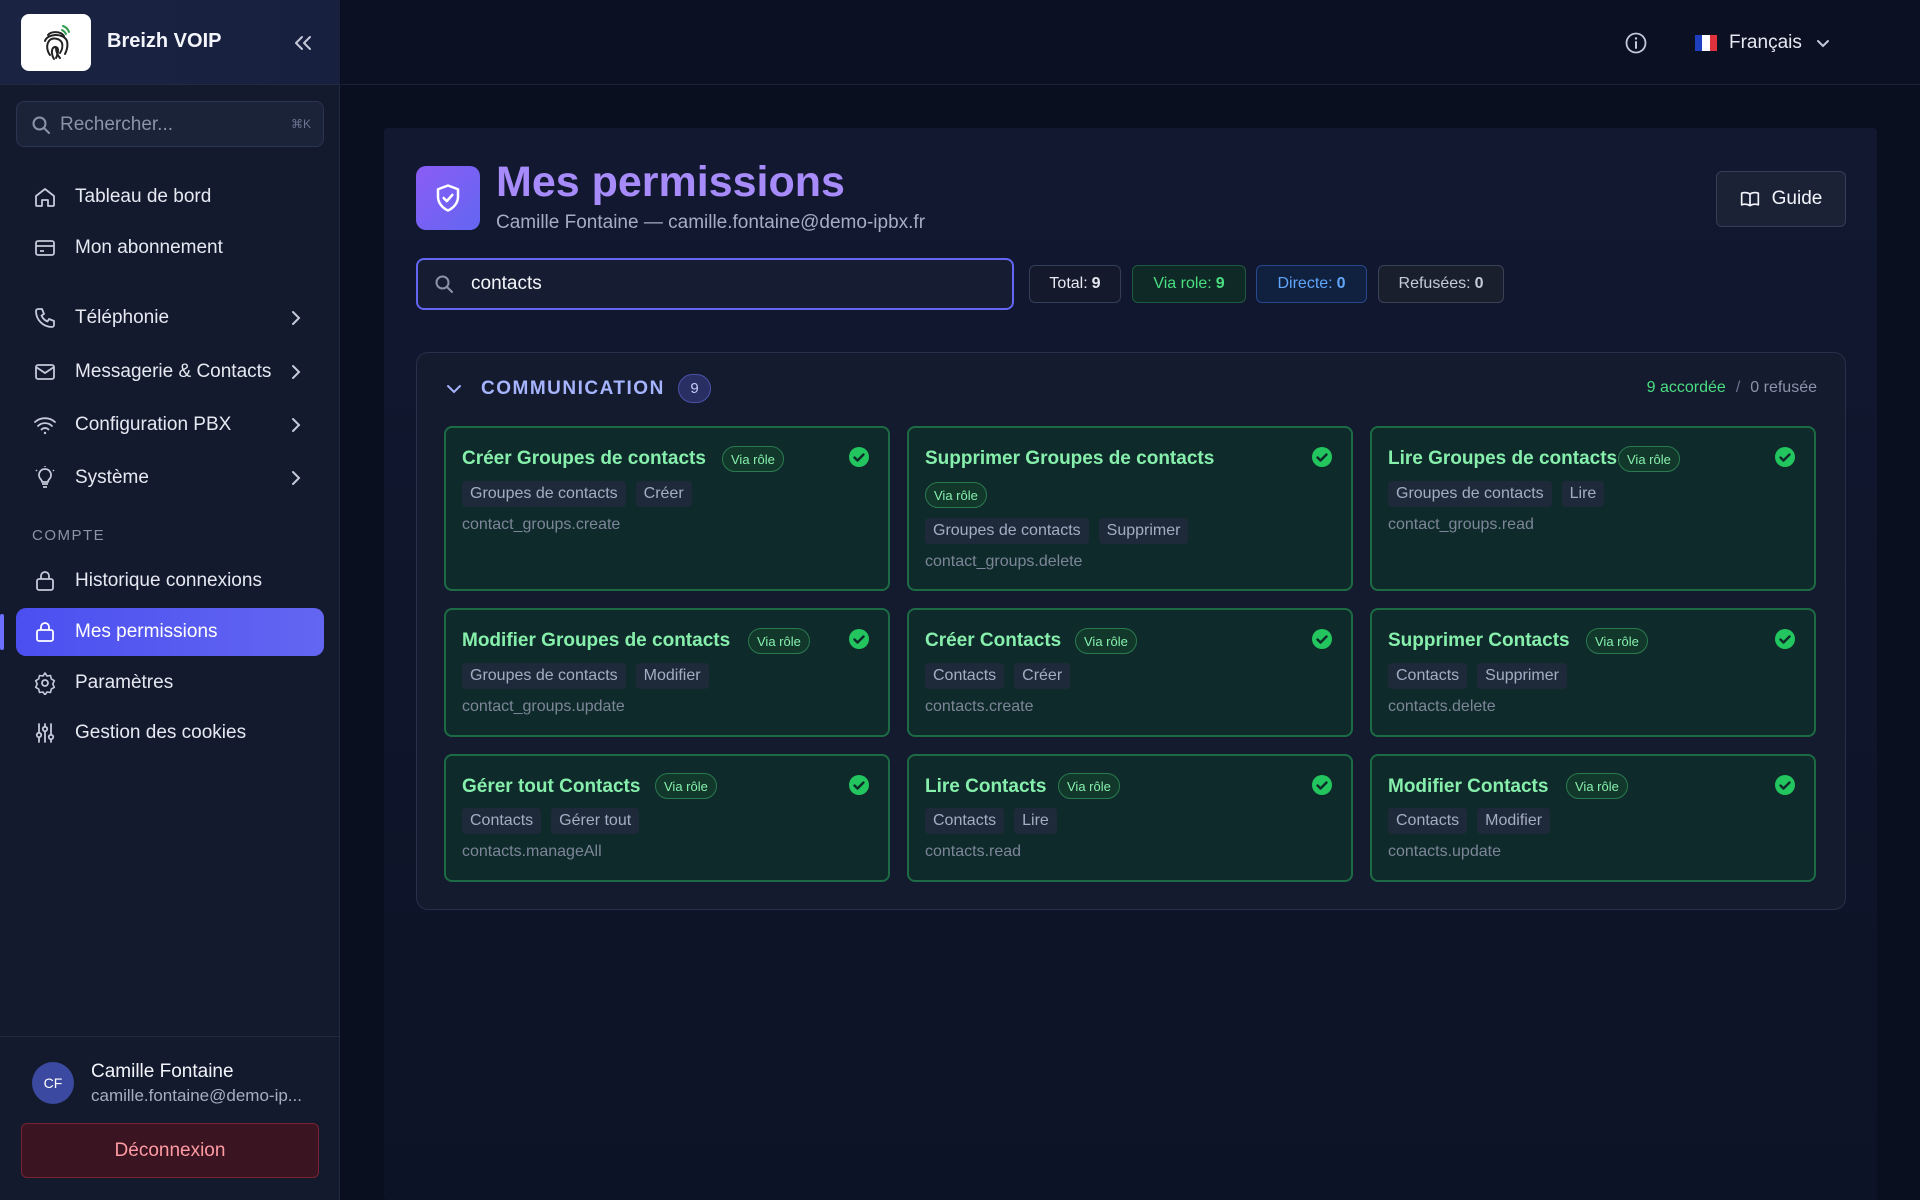 This screenshot has height=1200, width=1920. Describe the element at coordinates (1096, 283) in the screenshot. I see `stat-value: 9` at that location.